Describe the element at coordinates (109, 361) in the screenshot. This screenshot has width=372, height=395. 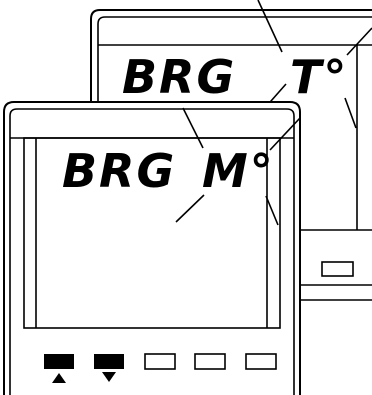
I see `down-button-key` at that location.